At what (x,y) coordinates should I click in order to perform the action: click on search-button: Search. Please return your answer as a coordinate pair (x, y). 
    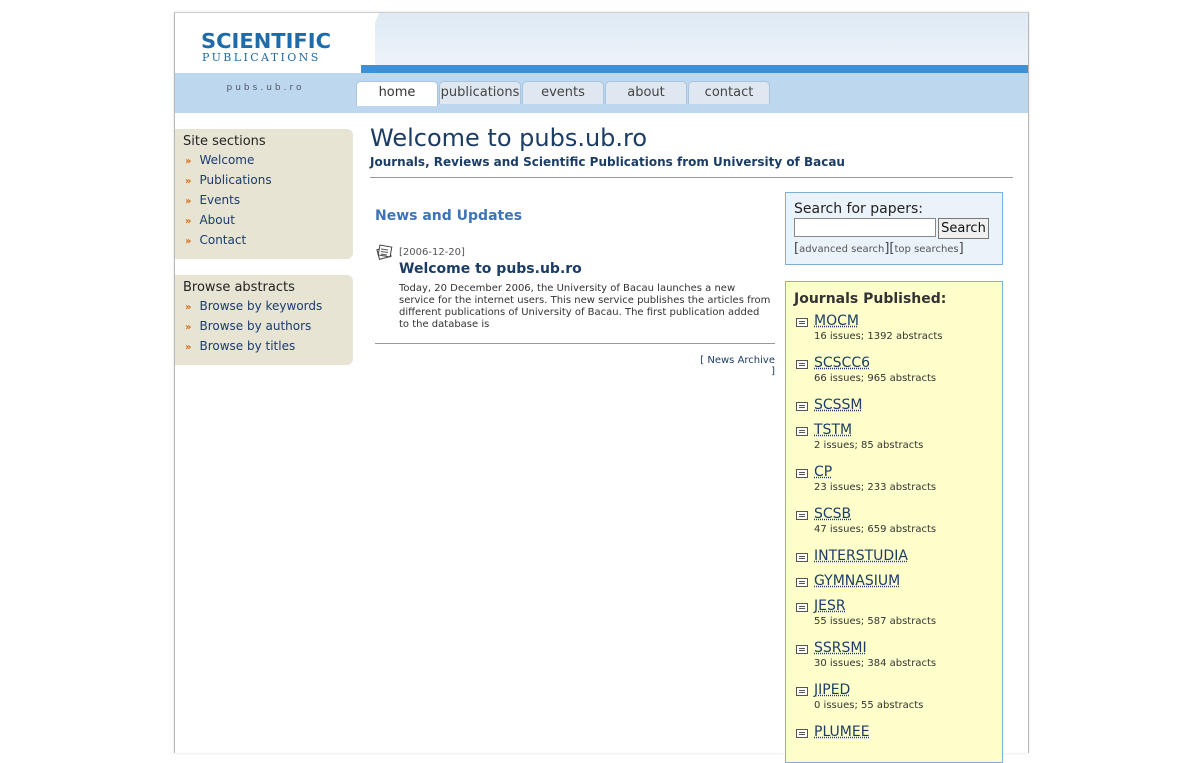
    Looking at the image, I should click on (963, 228).